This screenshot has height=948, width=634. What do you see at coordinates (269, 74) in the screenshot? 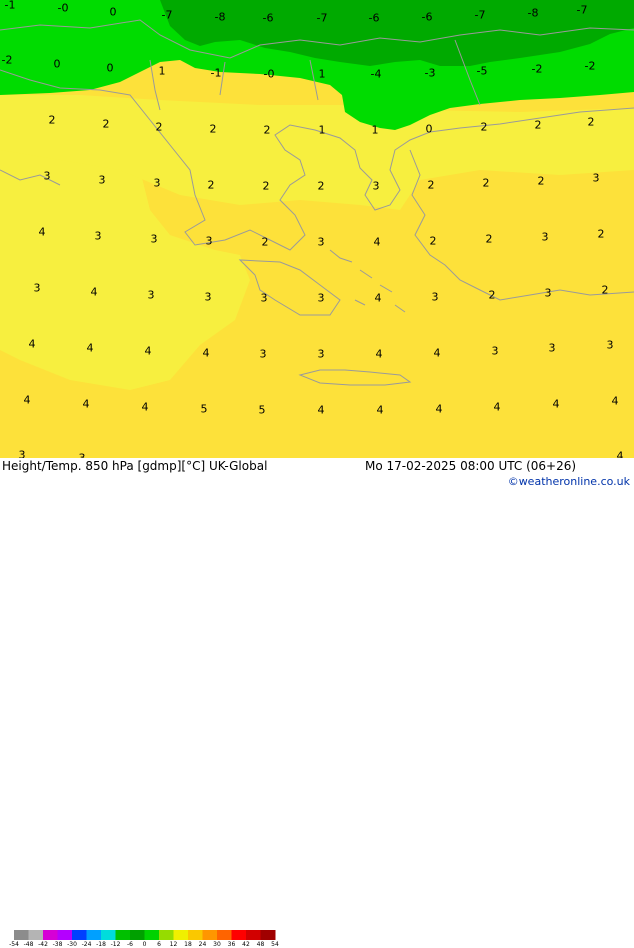
I see `temperature-label: -0` at bounding box center [269, 74].